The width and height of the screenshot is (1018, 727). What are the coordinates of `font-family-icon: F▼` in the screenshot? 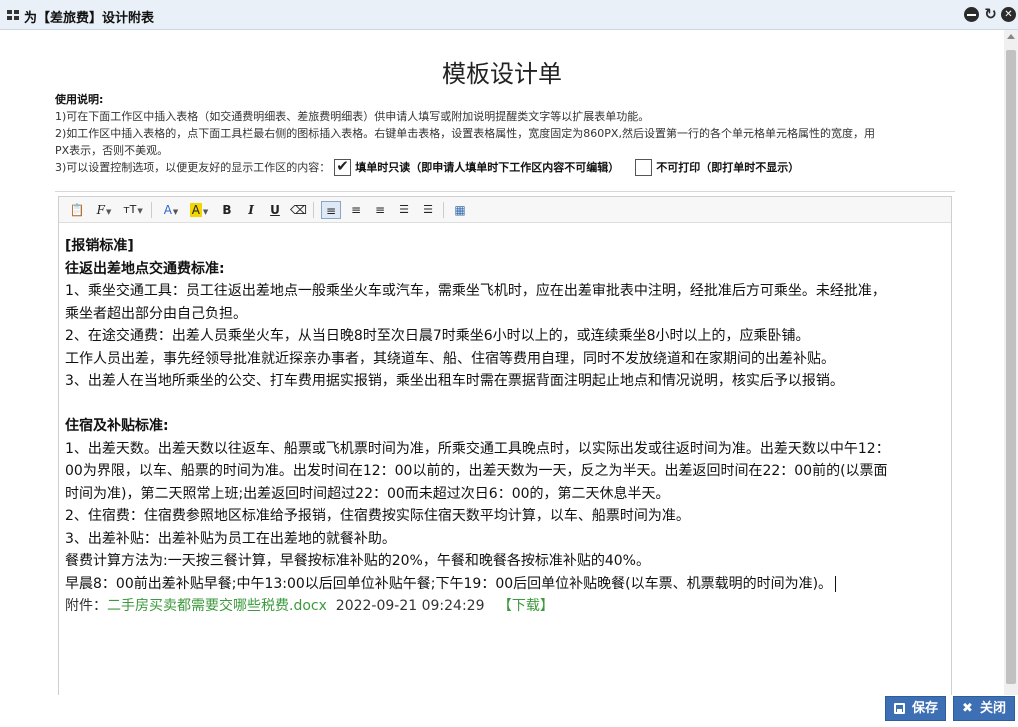 It's located at (104, 210).